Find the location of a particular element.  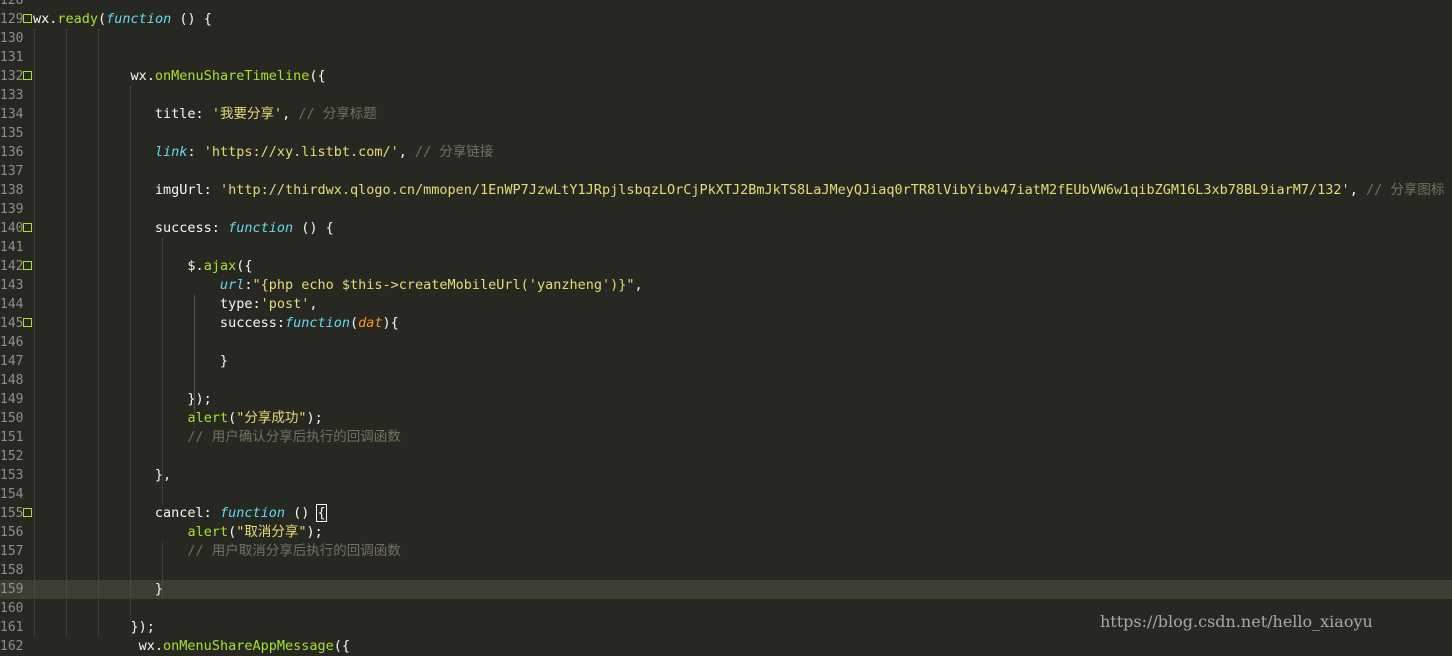

code-line: 137 is located at coordinates (726, 171).